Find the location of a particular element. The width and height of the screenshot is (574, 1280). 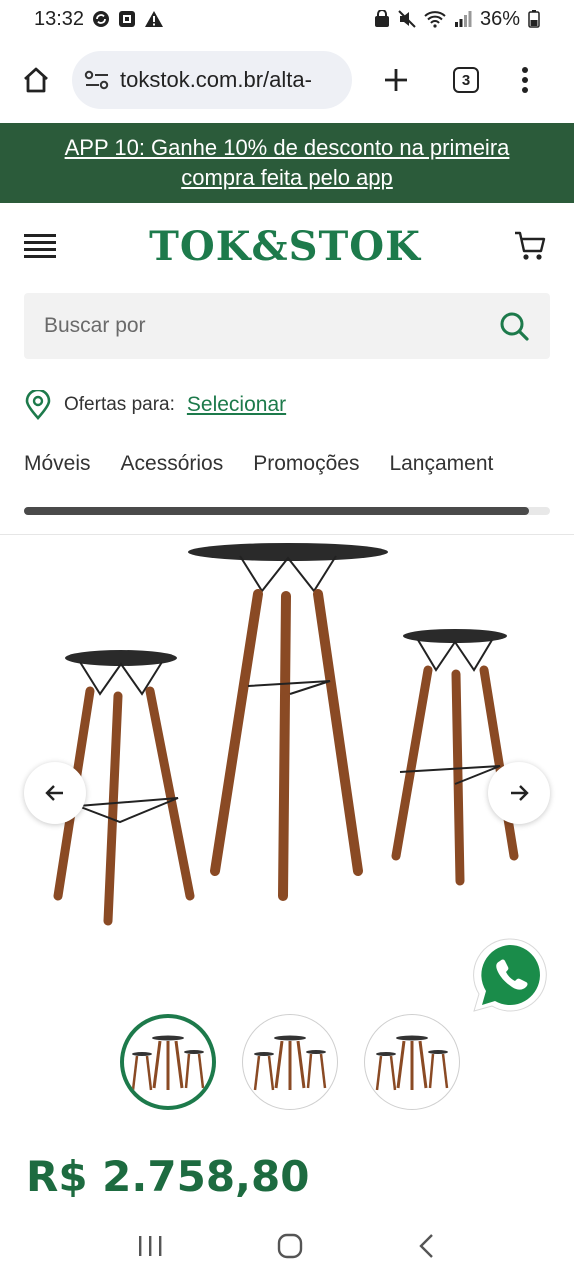

url-text: tokstok.com.br/alta- is located at coordinates (216, 79).